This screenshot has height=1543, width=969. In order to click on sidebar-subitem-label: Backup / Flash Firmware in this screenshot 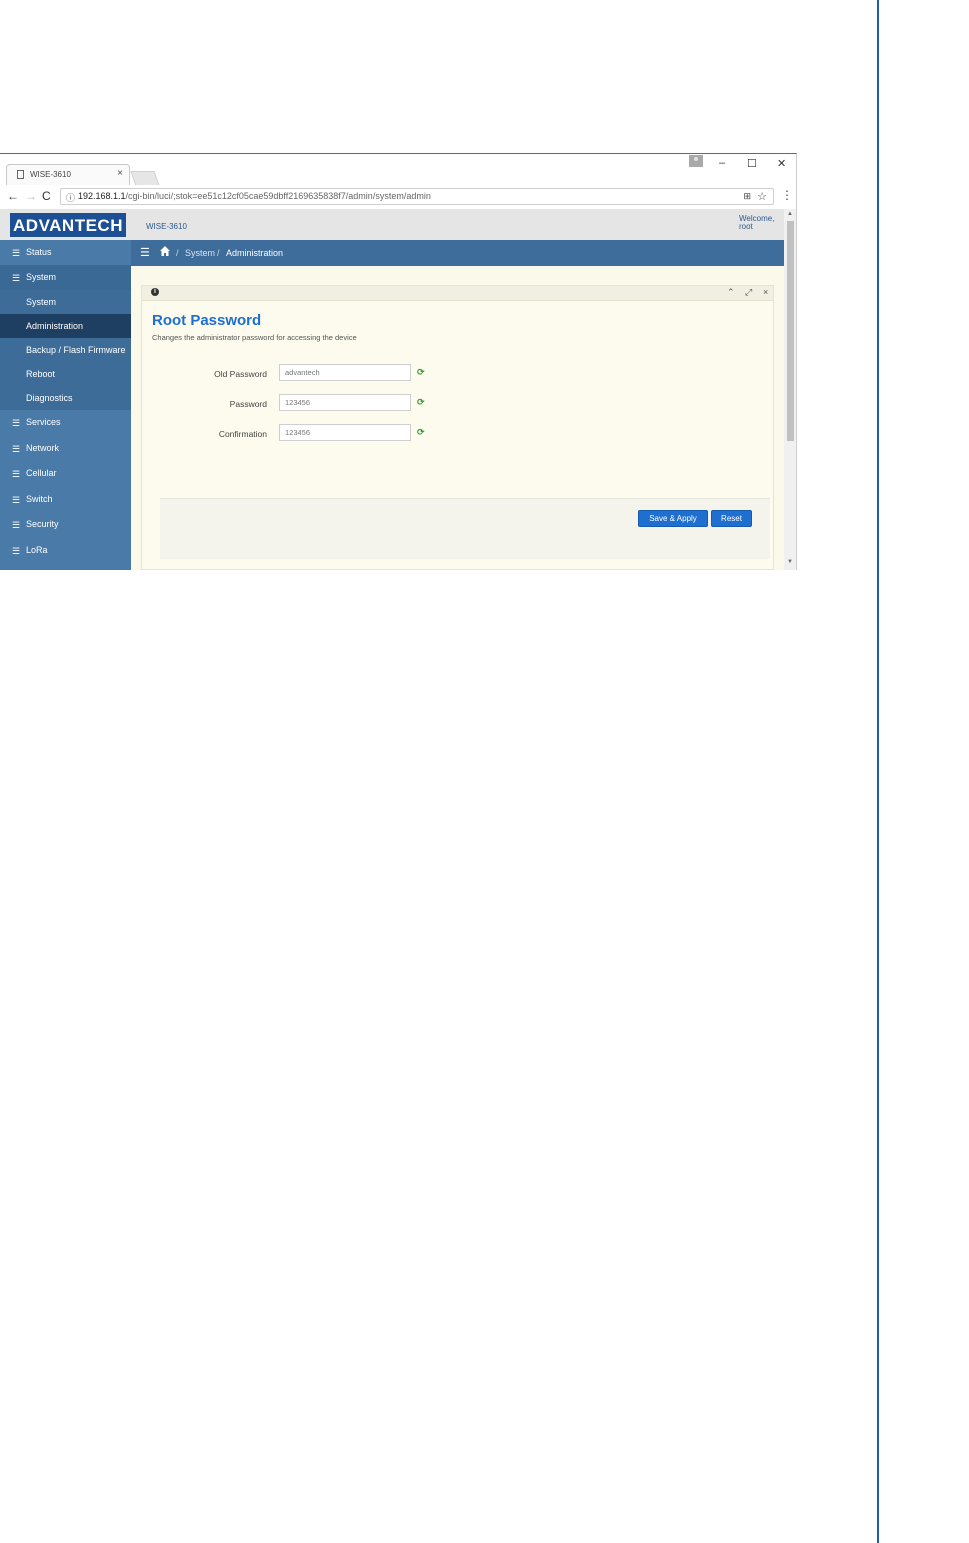, I will do `click(76, 350)`.